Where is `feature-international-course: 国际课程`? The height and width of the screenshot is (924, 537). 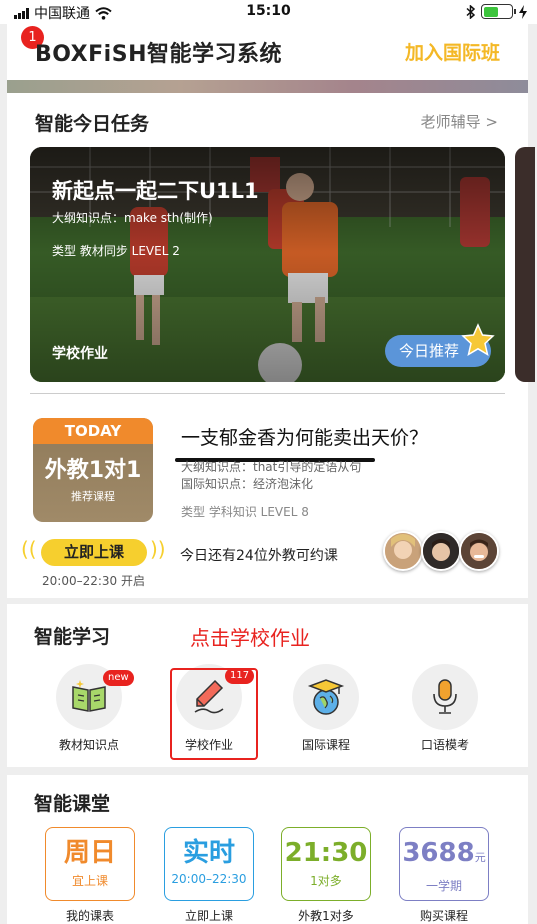 feature-international-course: 国际课程 is located at coordinates (326, 708).